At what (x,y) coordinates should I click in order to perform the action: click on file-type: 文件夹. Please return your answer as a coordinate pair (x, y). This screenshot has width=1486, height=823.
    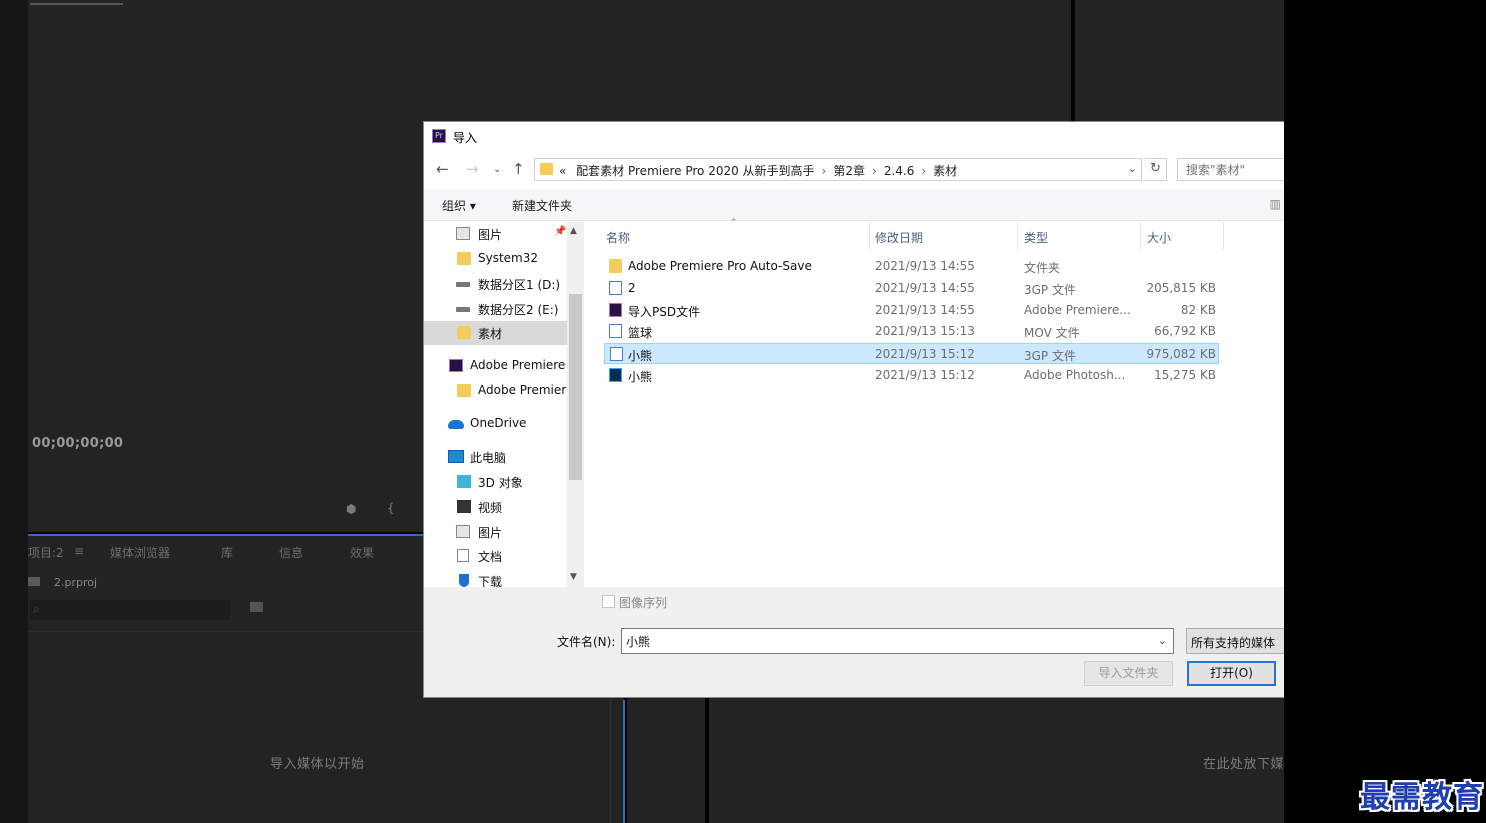
    Looking at the image, I should click on (1042, 268).